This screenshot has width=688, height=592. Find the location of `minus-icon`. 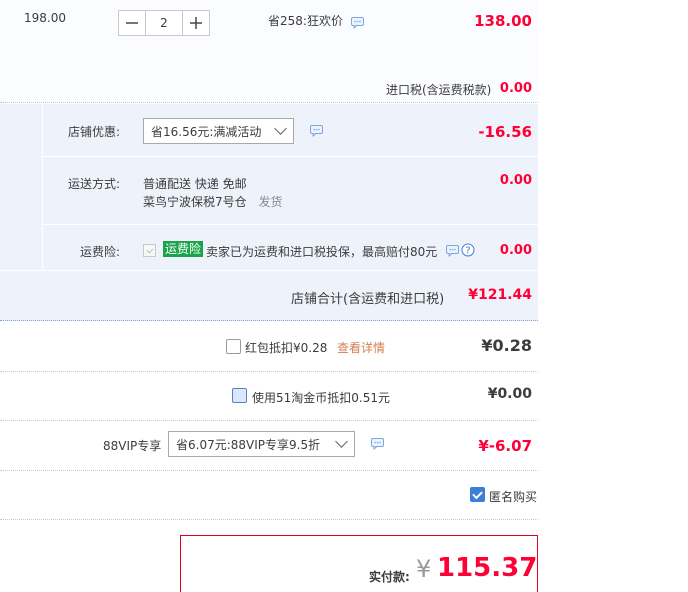

minus-icon is located at coordinates (132, 23).